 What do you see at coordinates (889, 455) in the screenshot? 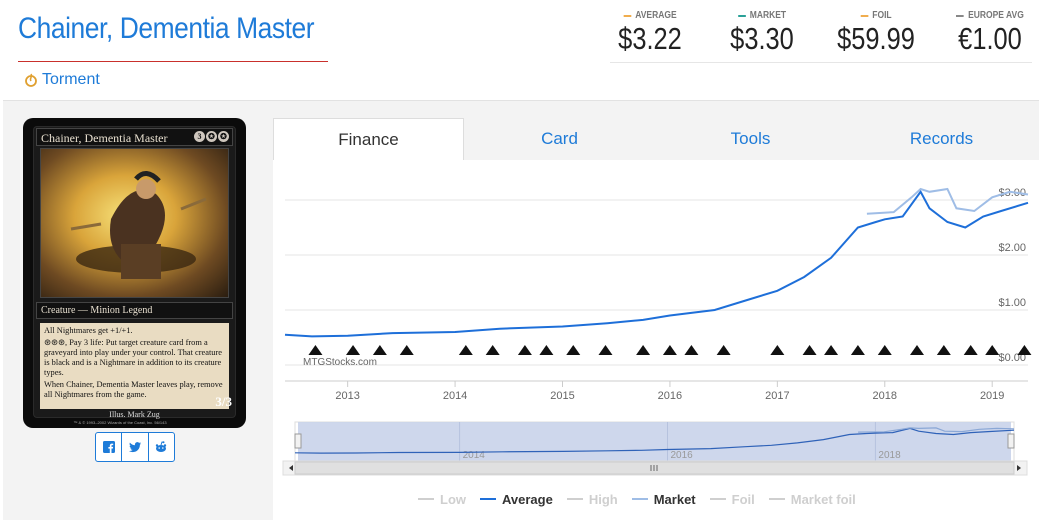
I see `navigator-tick-label: 2018` at bounding box center [889, 455].